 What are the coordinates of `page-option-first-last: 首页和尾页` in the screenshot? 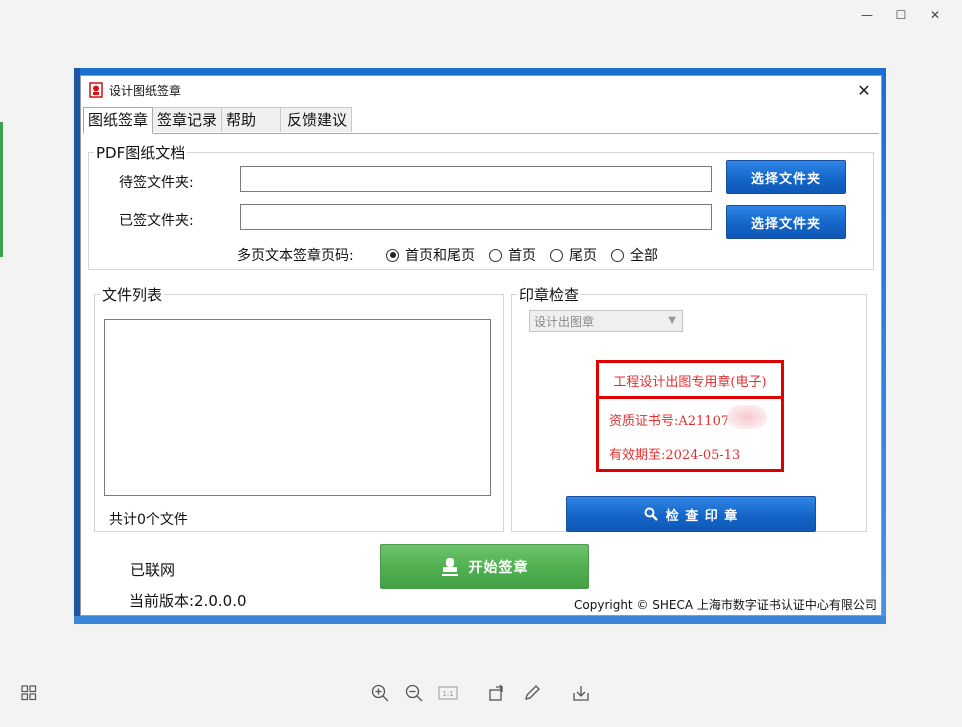 It's located at (430, 255).